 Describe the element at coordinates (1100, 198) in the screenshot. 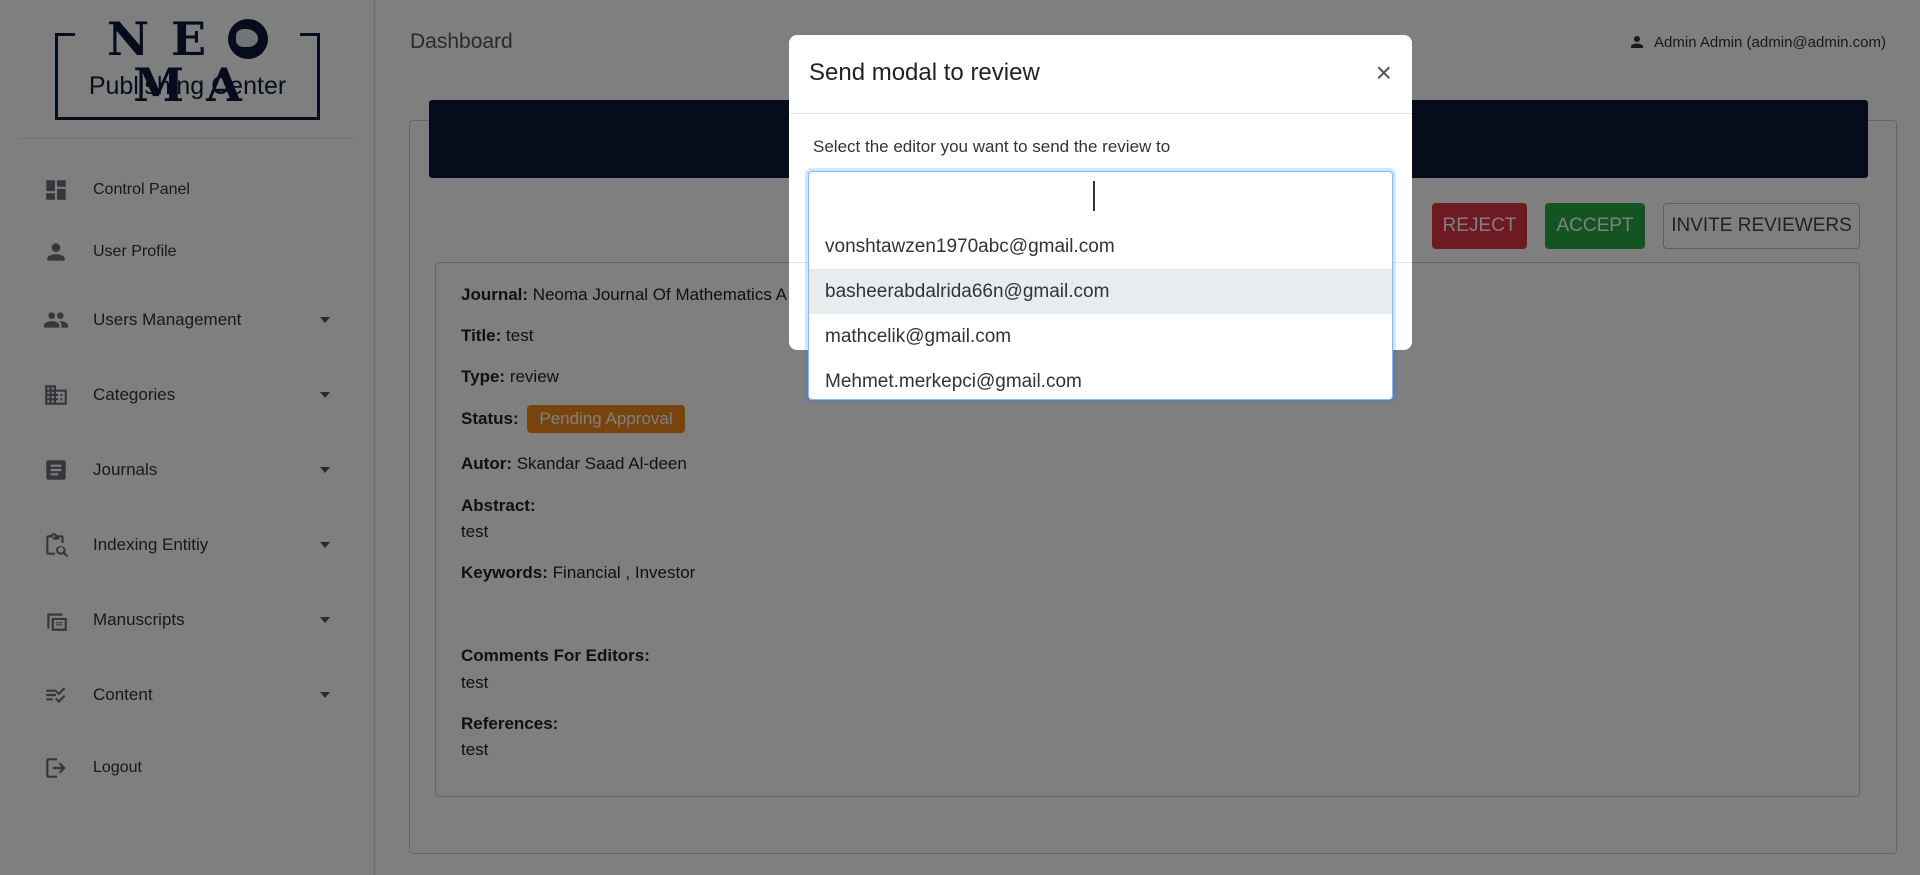

I see `editor-search-input` at that location.